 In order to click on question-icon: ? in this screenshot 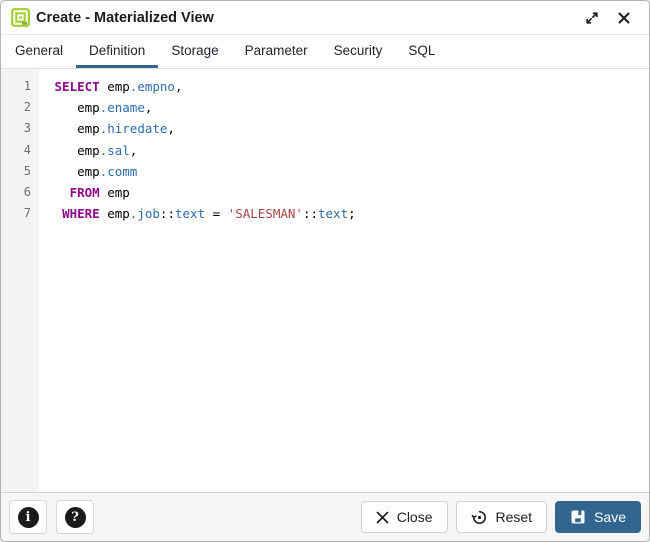, I will do `click(75, 517)`.